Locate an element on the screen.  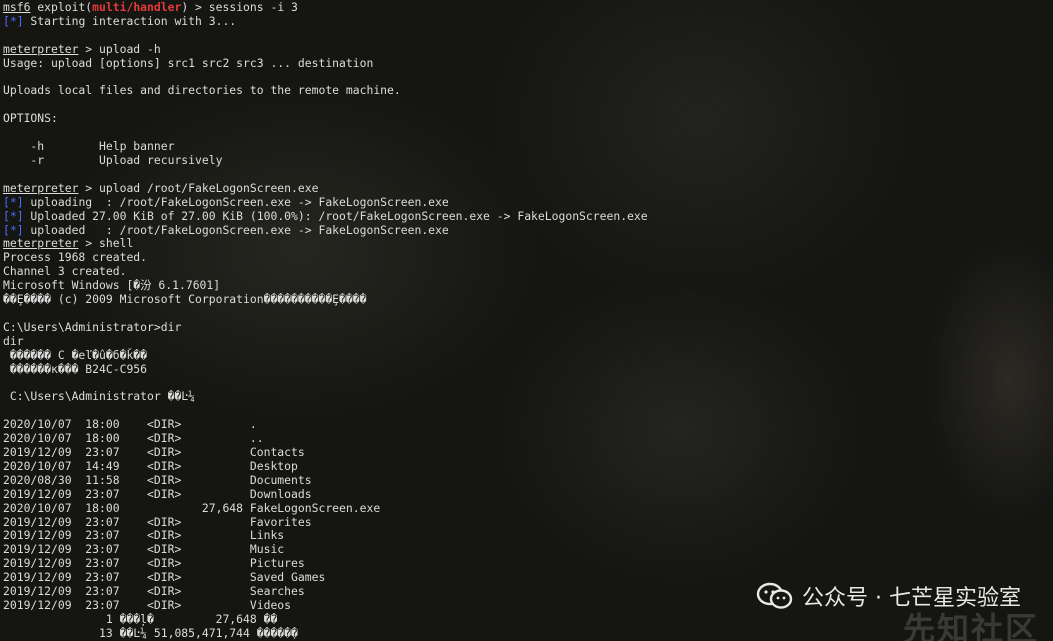
terminal-text: 2020/10/07 18:00 <DIR> . is located at coordinates (130, 424).